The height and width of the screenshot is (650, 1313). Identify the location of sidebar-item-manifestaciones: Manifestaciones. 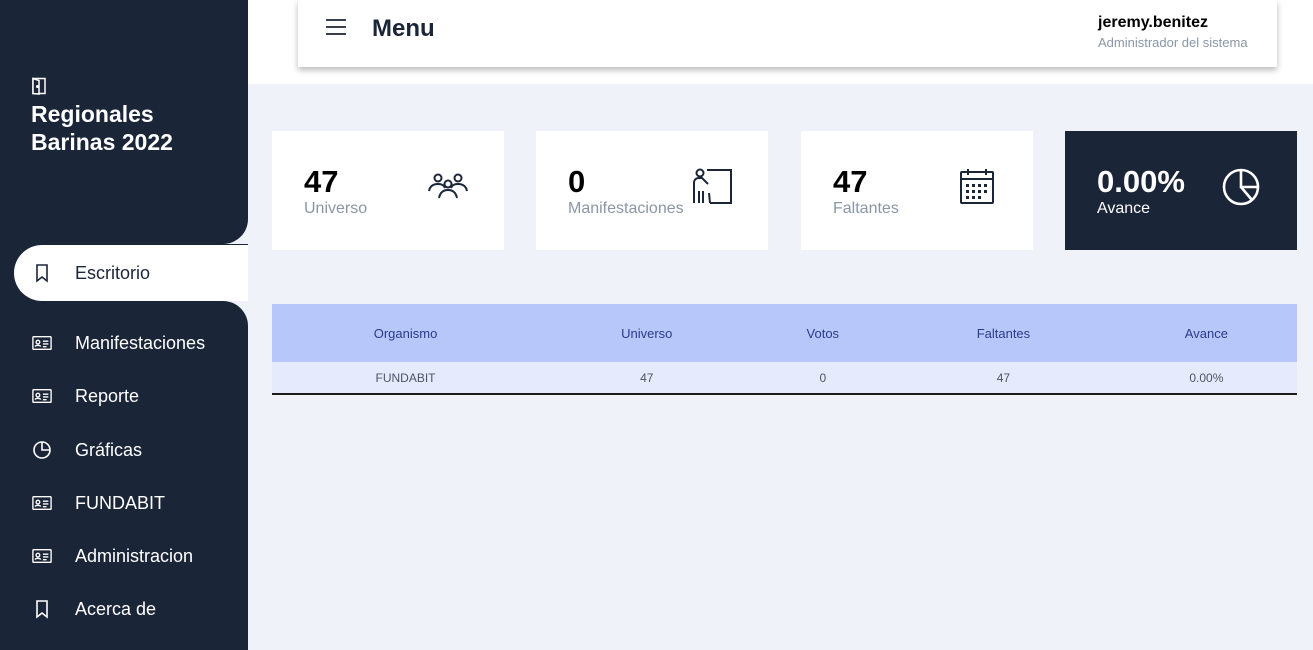
(131, 343).